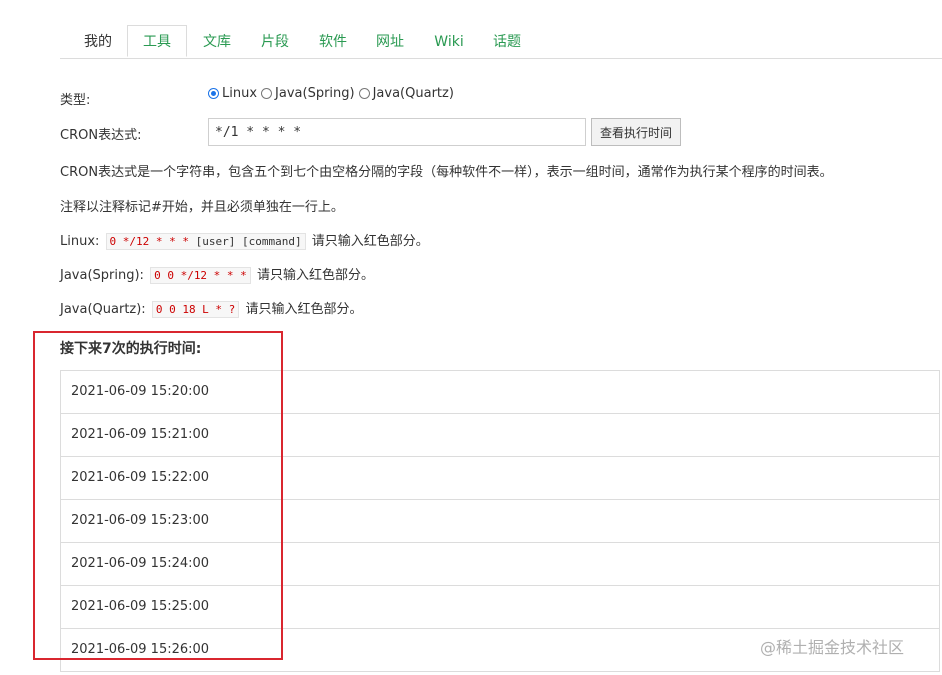 The width and height of the screenshot is (942, 675). Describe the element at coordinates (98, 42) in the screenshot. I see `tab-mine: 我的` at that location.